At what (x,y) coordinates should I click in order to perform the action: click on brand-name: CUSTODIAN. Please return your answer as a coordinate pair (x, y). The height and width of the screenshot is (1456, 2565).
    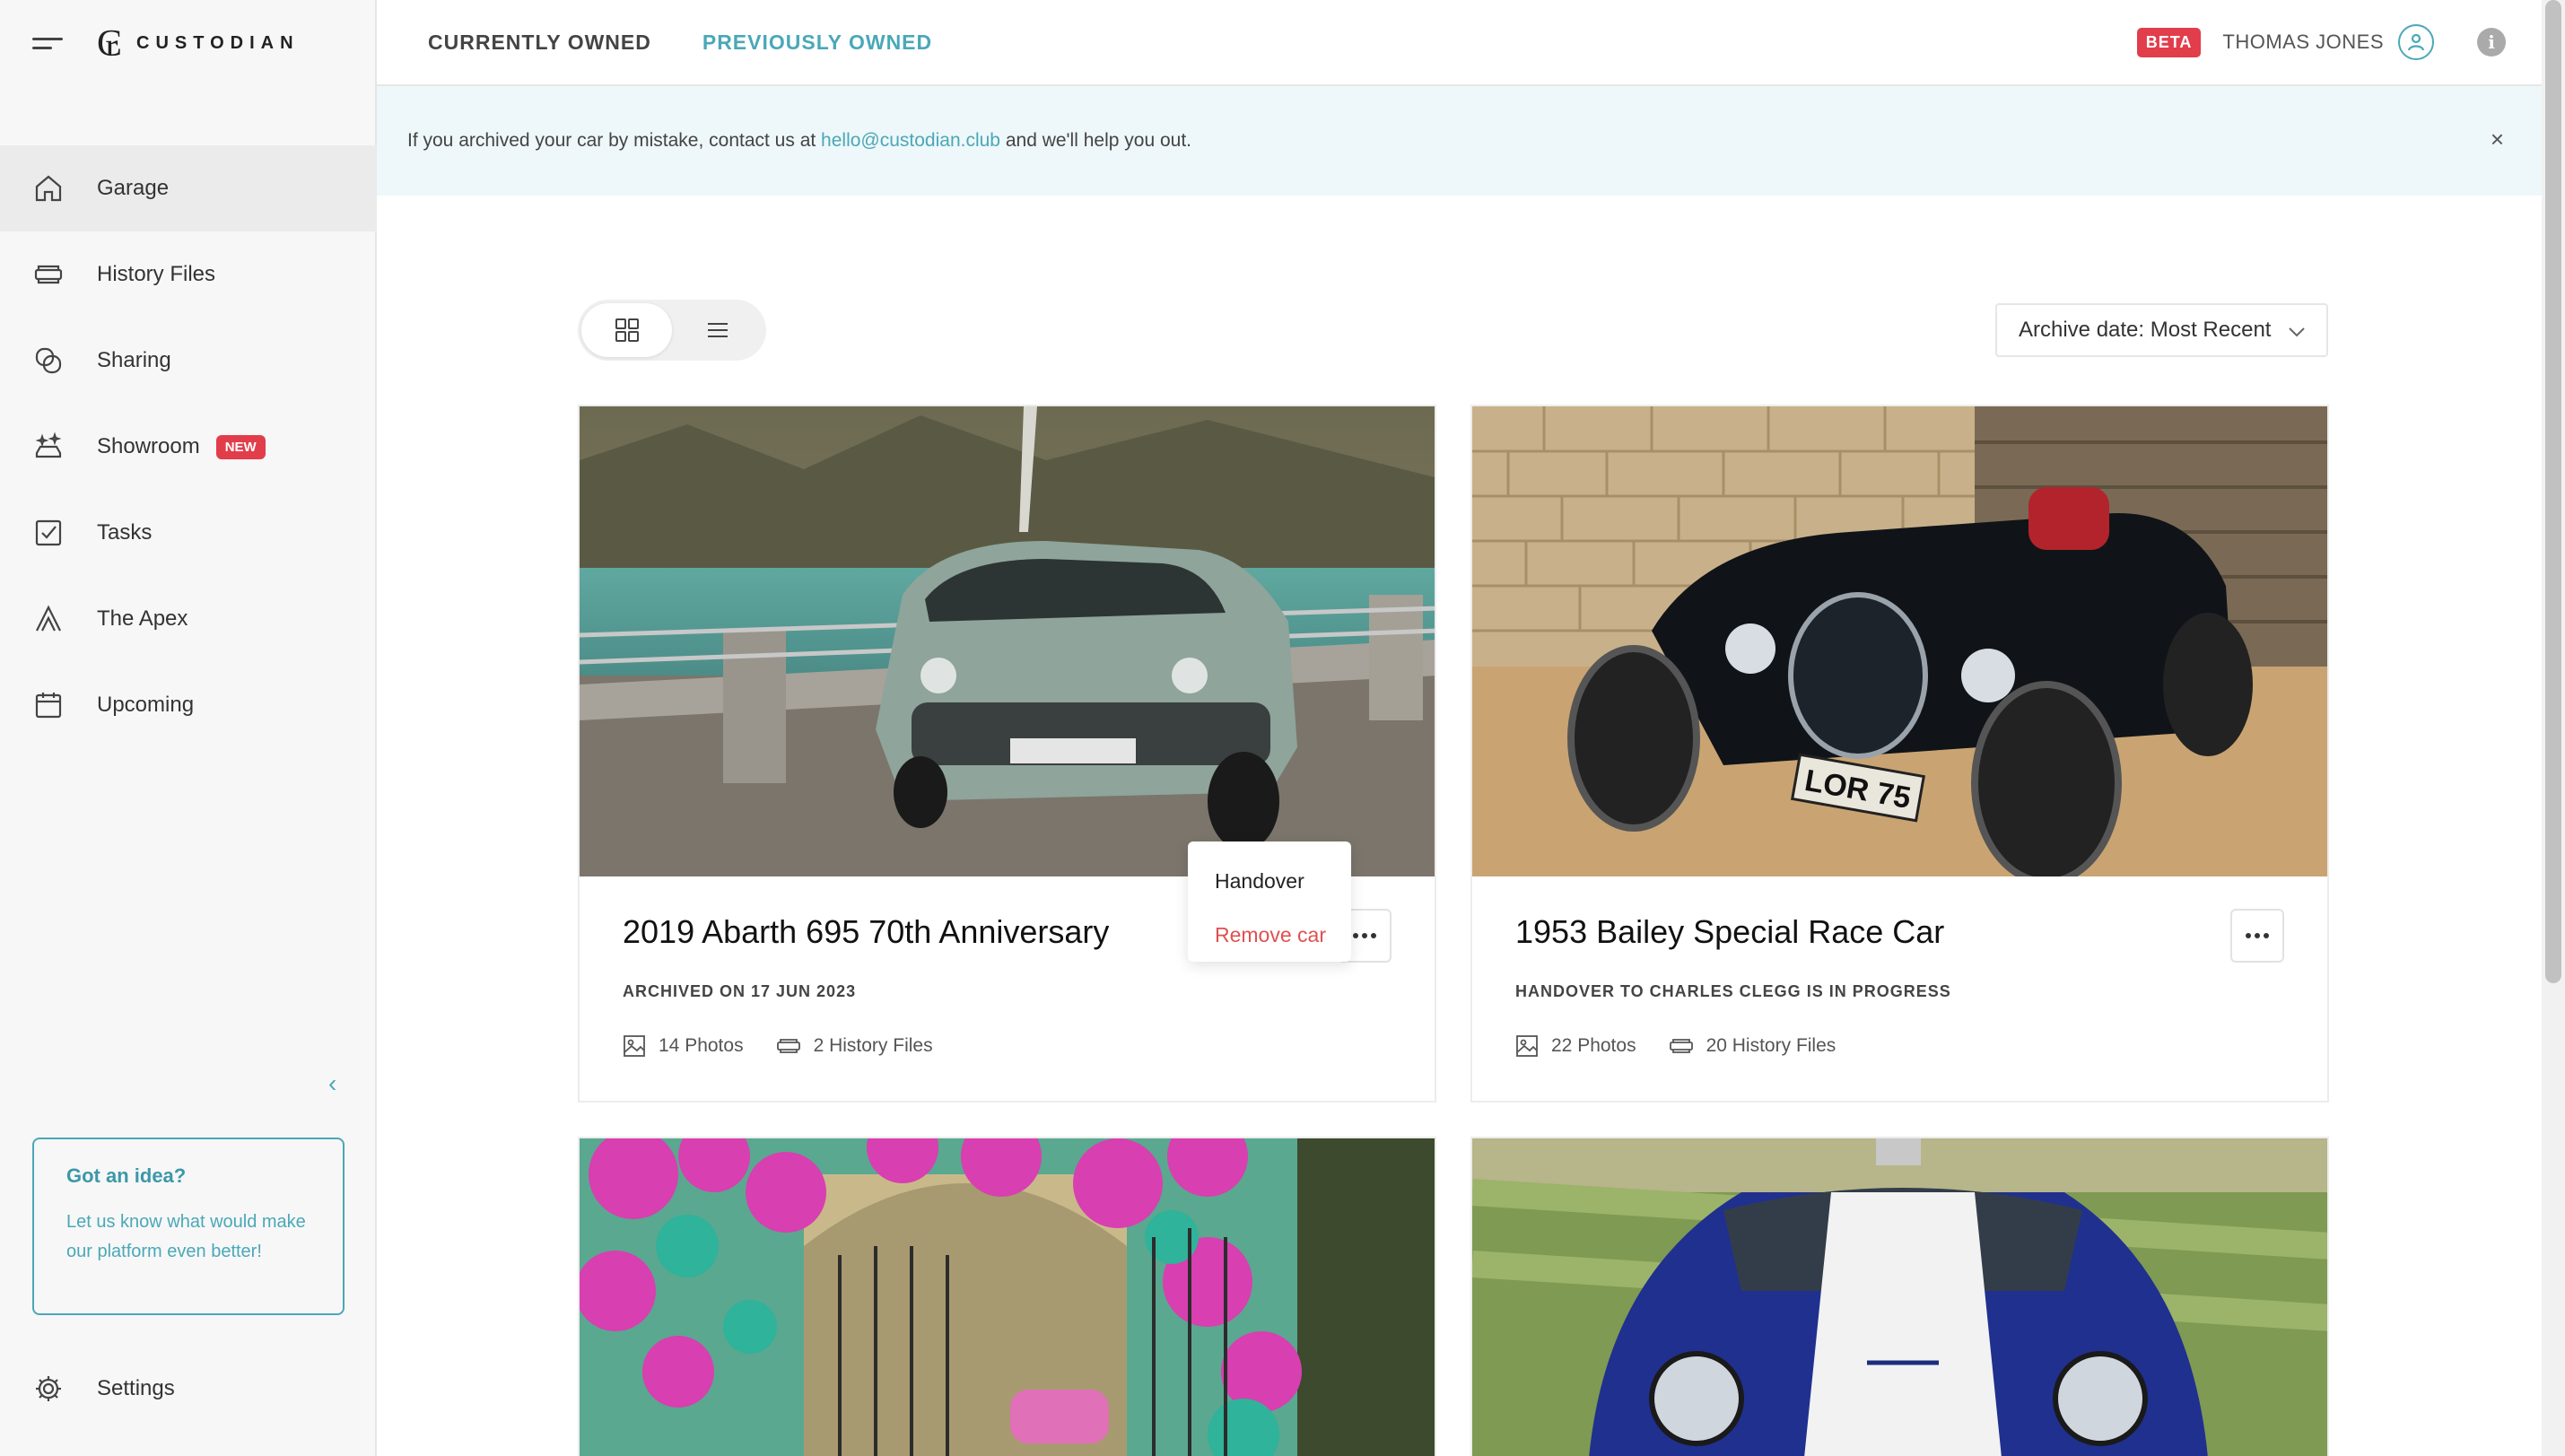
    Looking at the image, I should click on (218, 42).